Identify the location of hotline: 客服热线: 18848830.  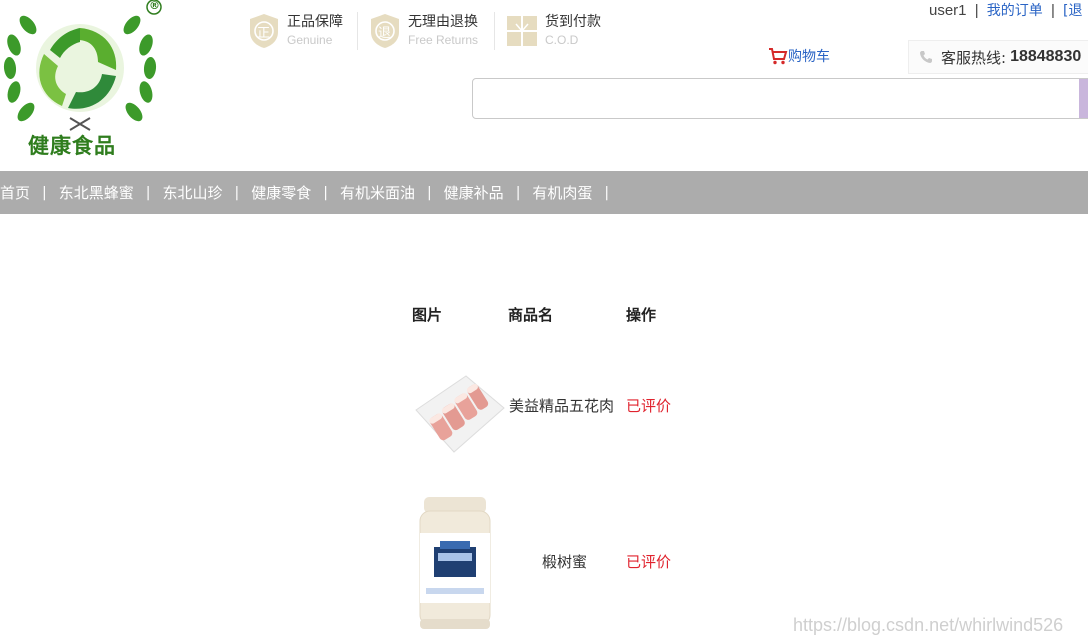
(998, 57).